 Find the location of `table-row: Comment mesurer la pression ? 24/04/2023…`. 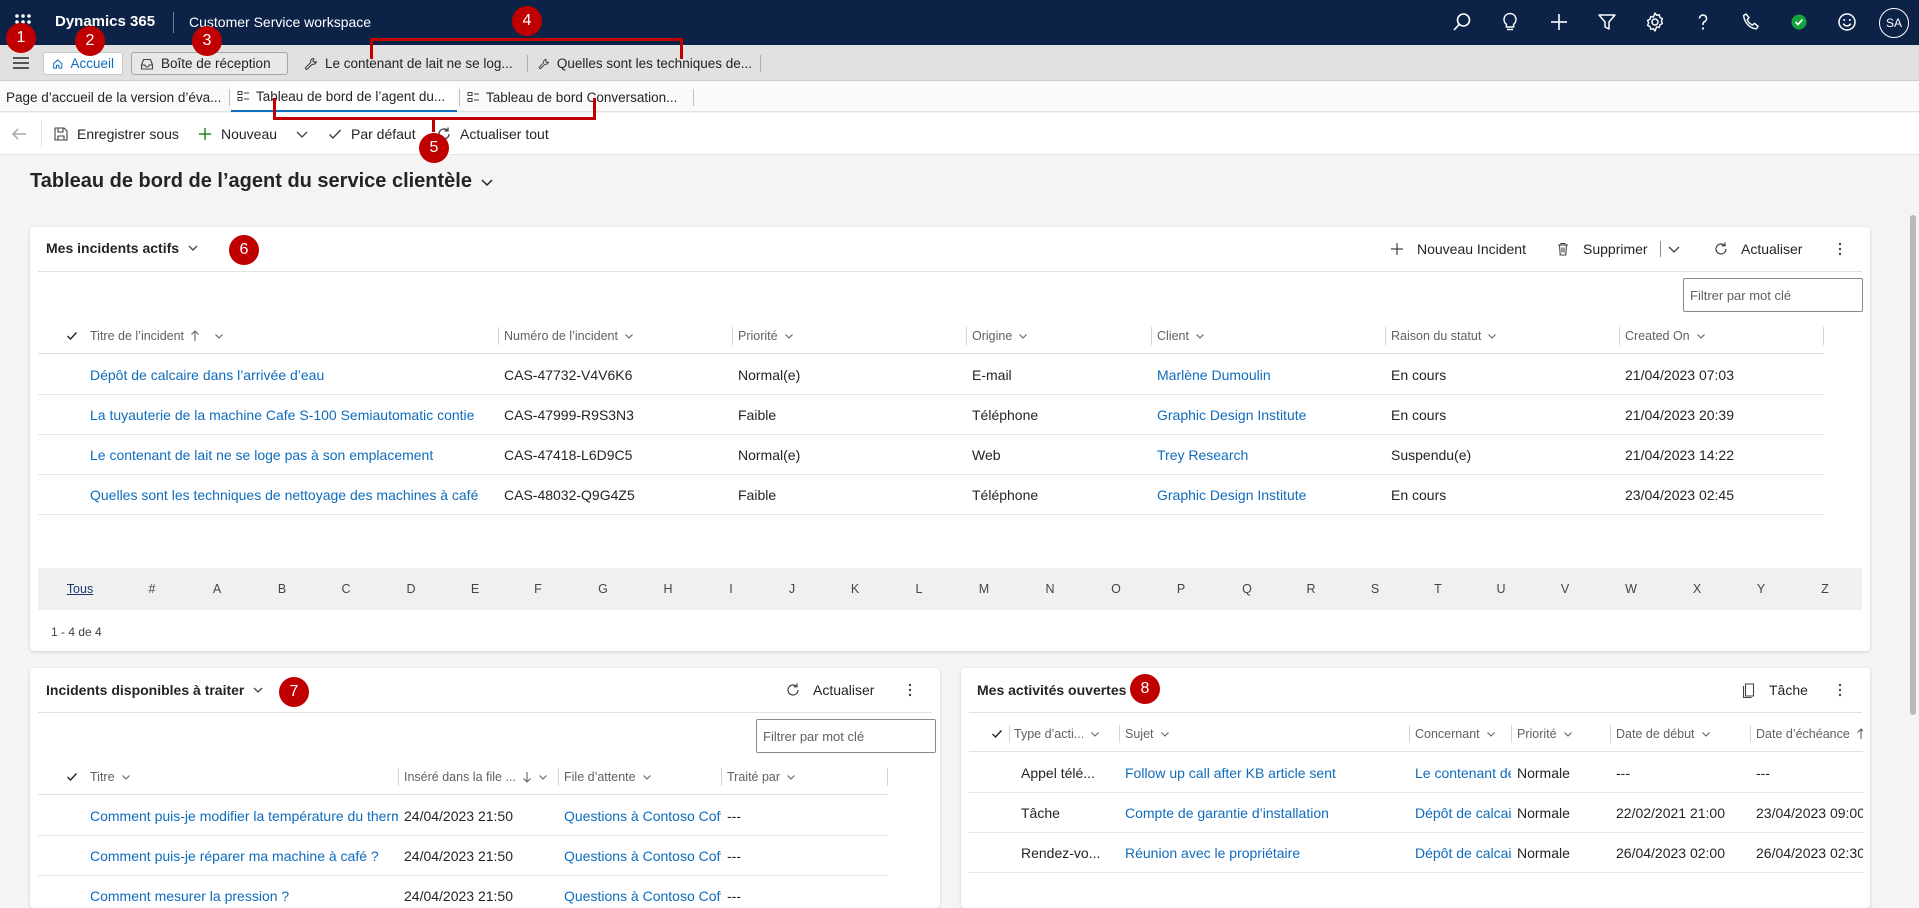

table-row: Comment mesurer la pression ? 24/04/2023… is located at coordinates (463, 892).